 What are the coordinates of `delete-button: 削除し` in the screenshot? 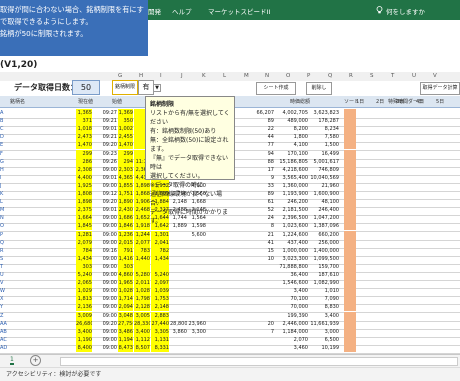 It's located at (319, 88).